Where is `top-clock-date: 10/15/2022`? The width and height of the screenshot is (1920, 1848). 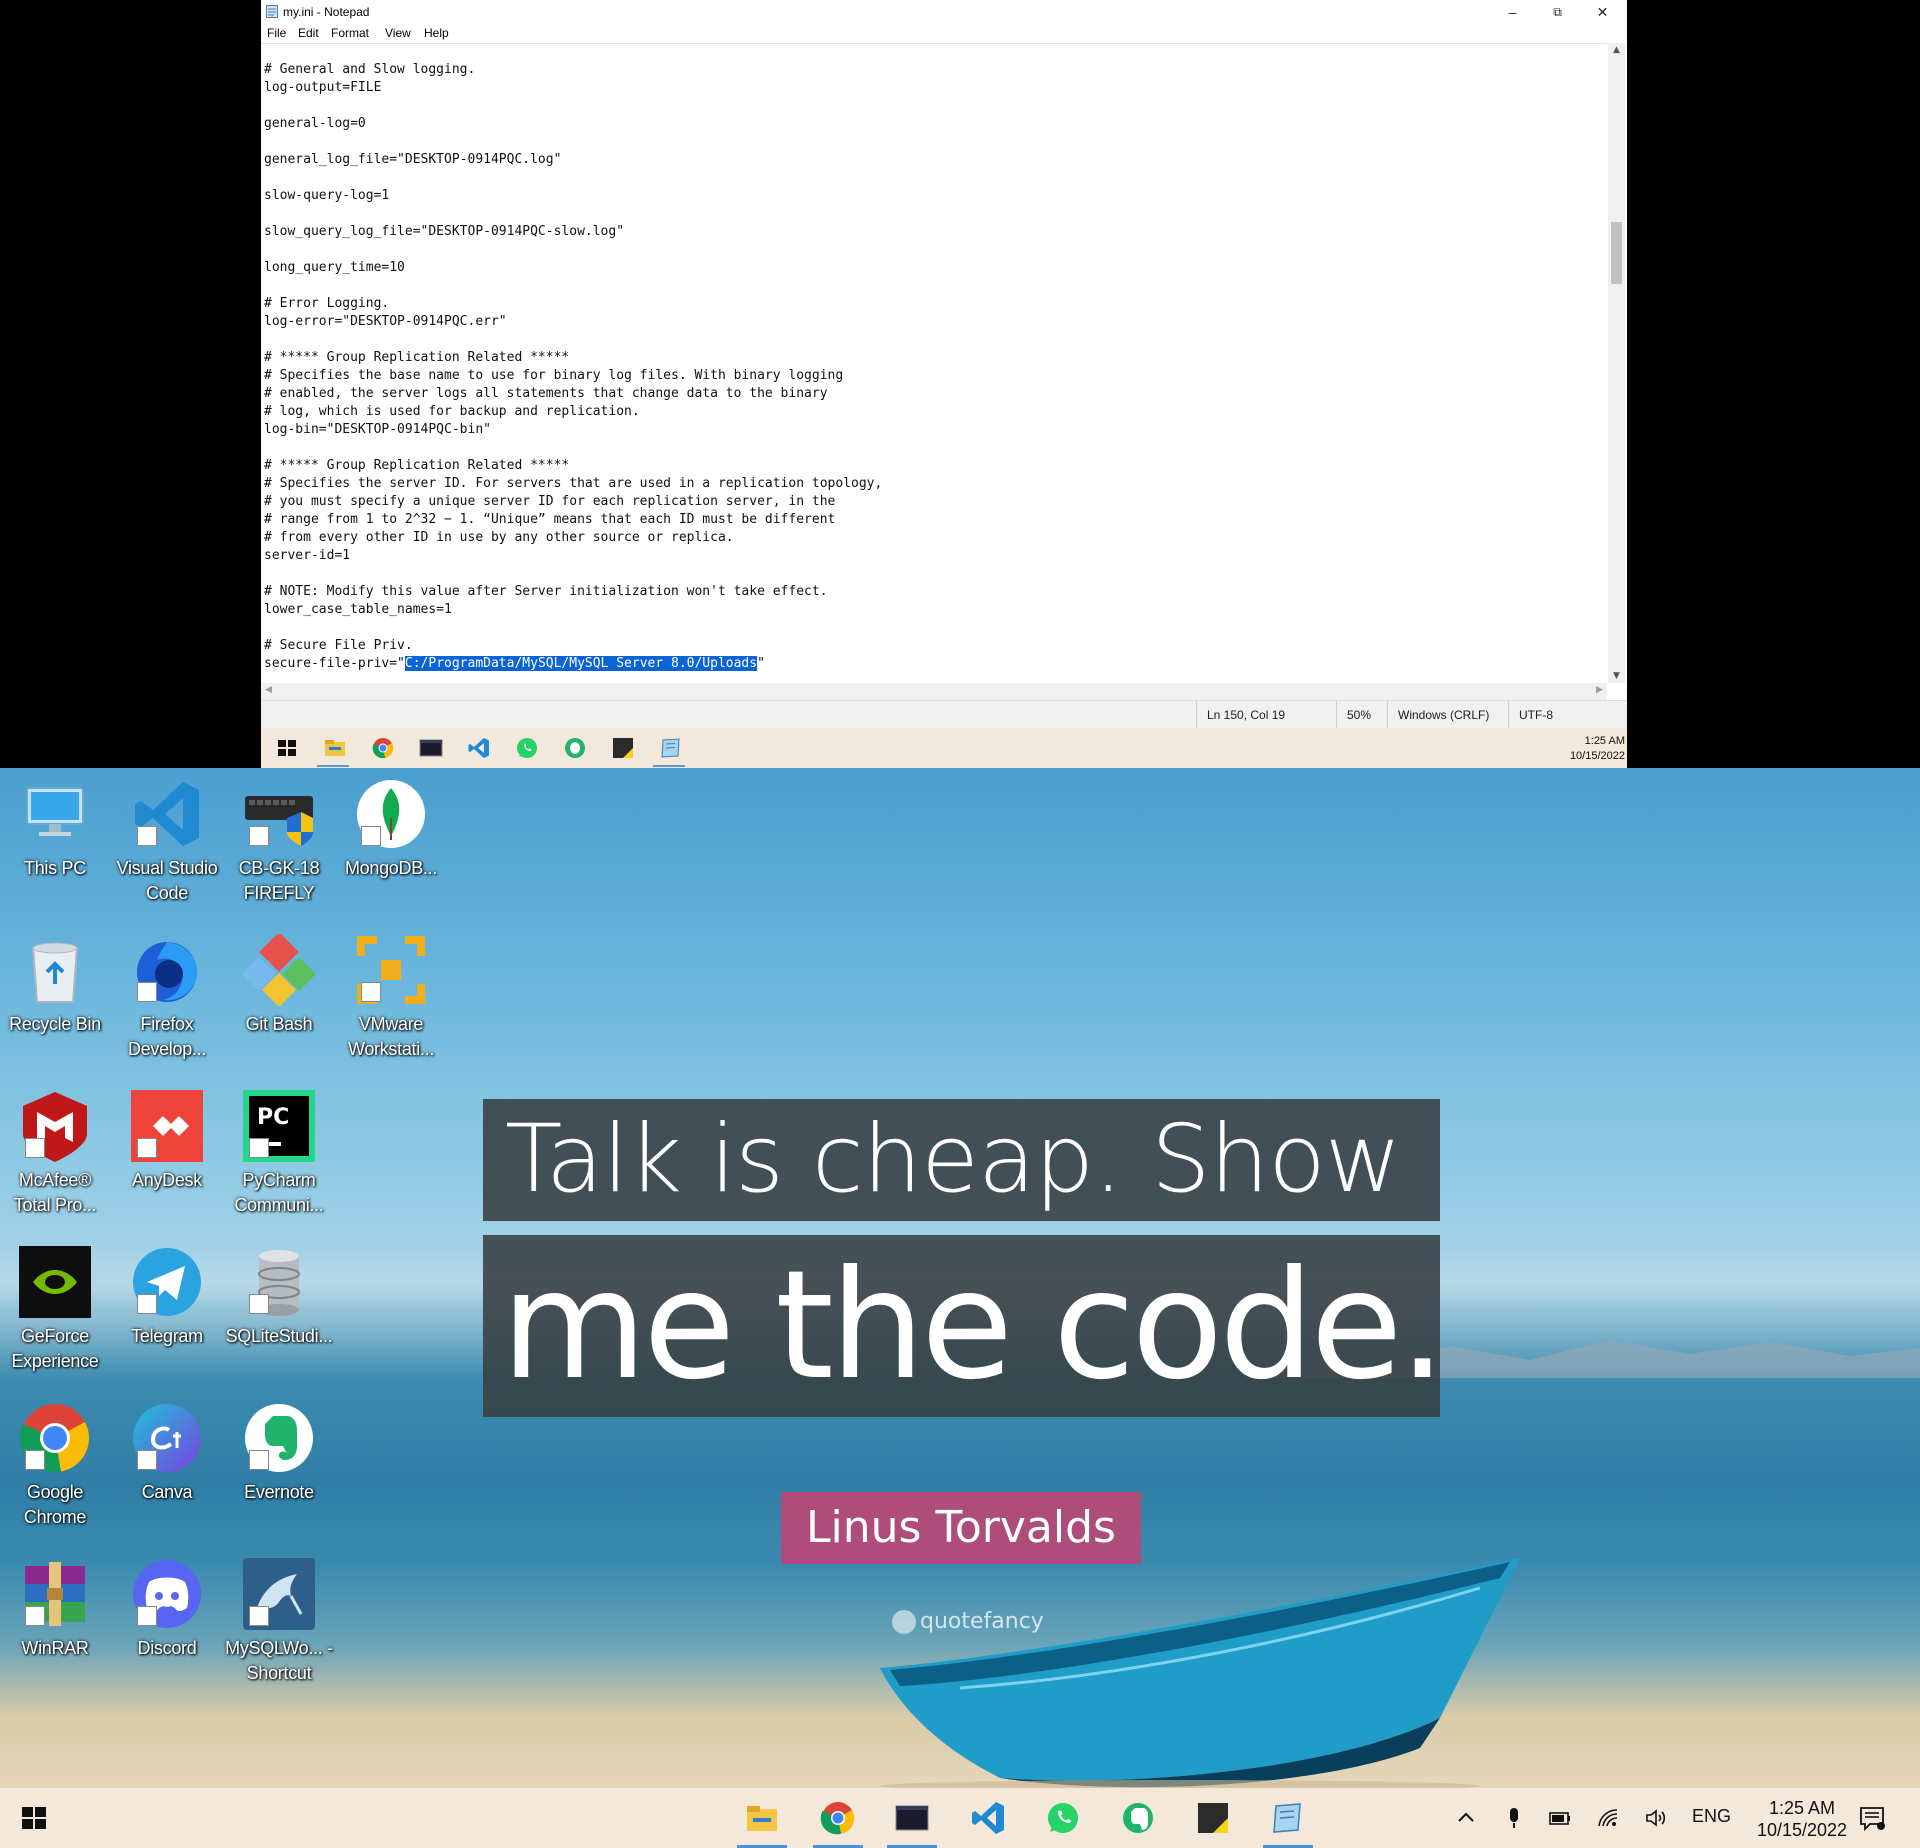 top-clock-date: 10/15/2022 is located at coordinates (1597, 756).